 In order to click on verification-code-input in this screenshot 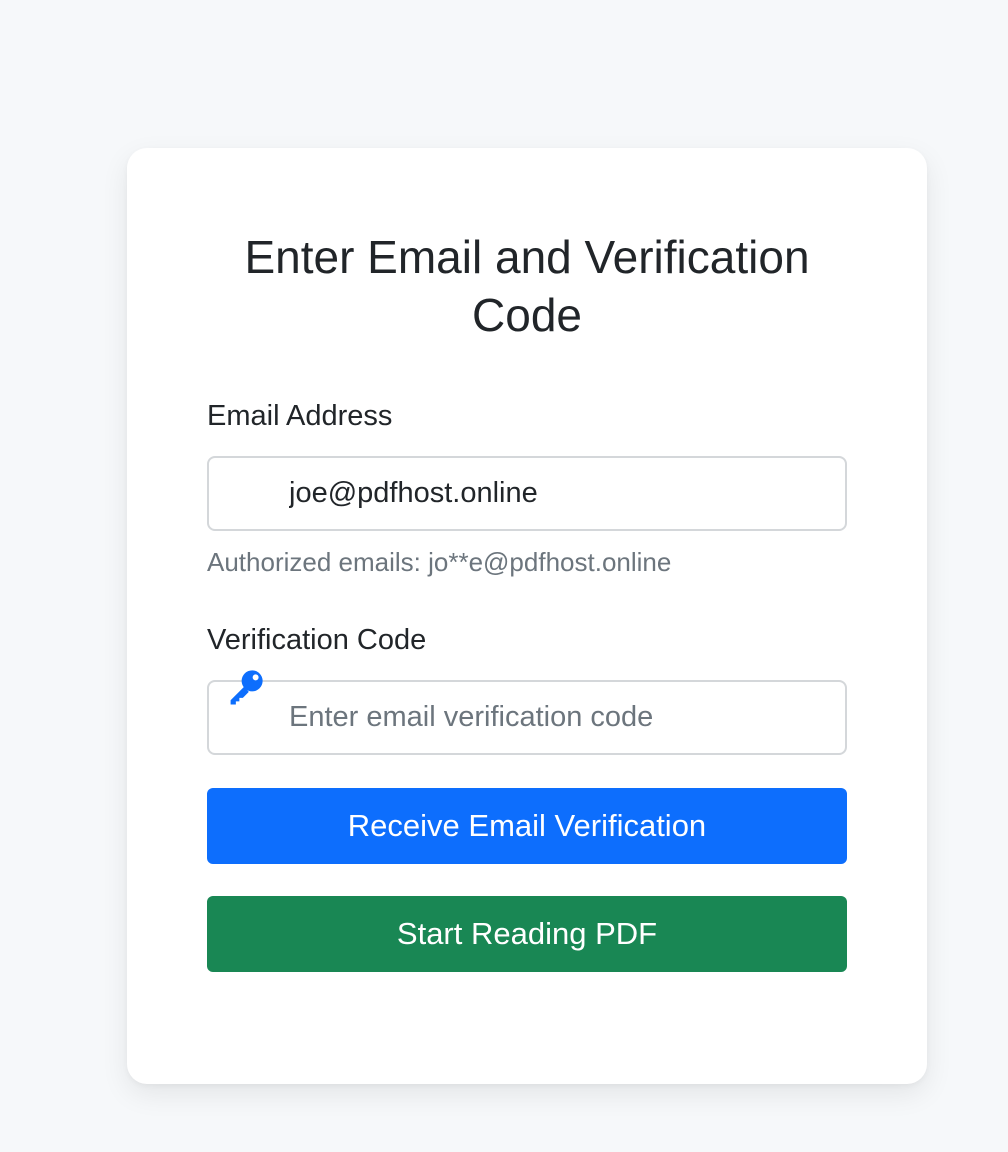, I will do `click(559, 717)`.